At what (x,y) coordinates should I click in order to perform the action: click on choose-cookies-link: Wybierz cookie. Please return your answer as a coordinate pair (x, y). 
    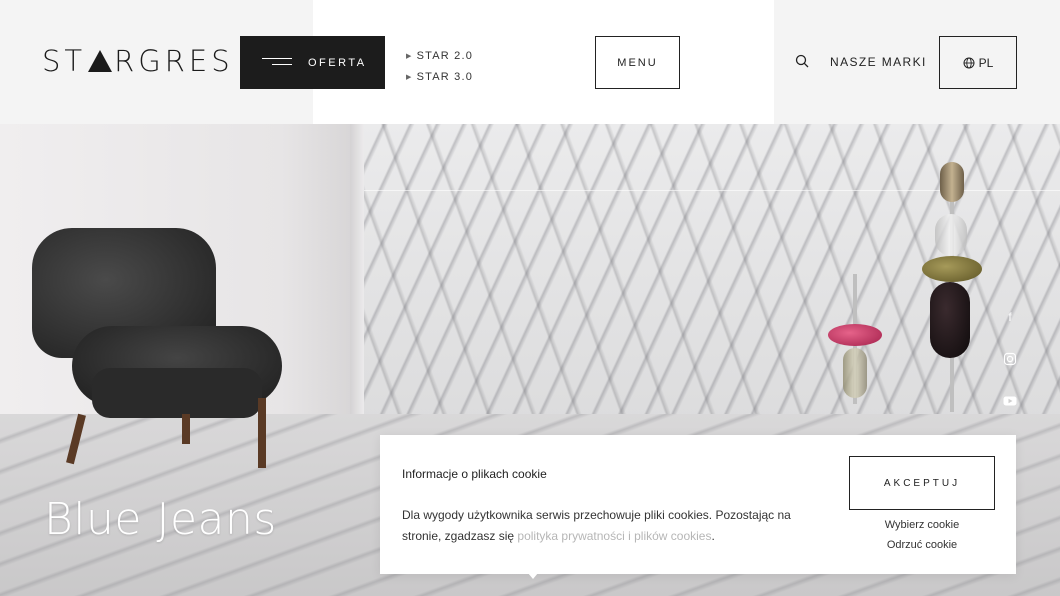
    Looking at the image, I should click on (922, 525).